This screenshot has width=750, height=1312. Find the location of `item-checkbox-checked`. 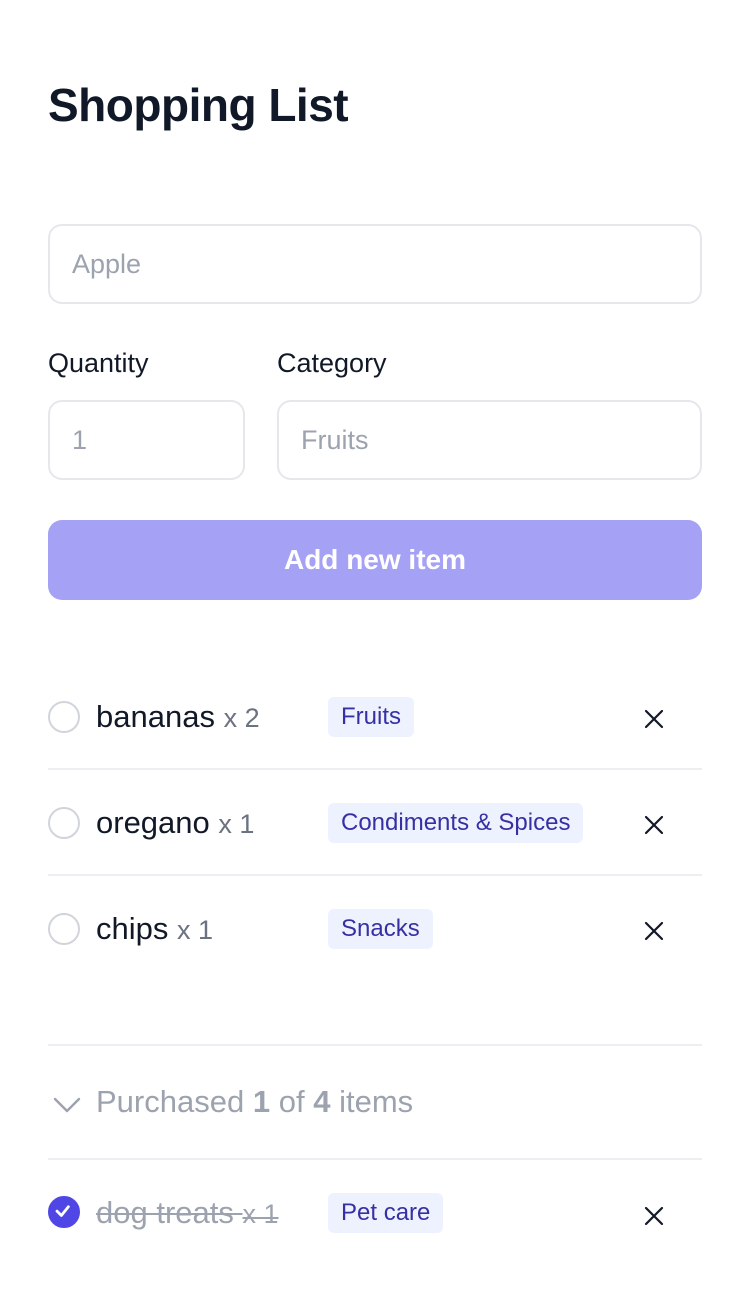

item-checkbox-checked is located at coordinates (64, 1212).